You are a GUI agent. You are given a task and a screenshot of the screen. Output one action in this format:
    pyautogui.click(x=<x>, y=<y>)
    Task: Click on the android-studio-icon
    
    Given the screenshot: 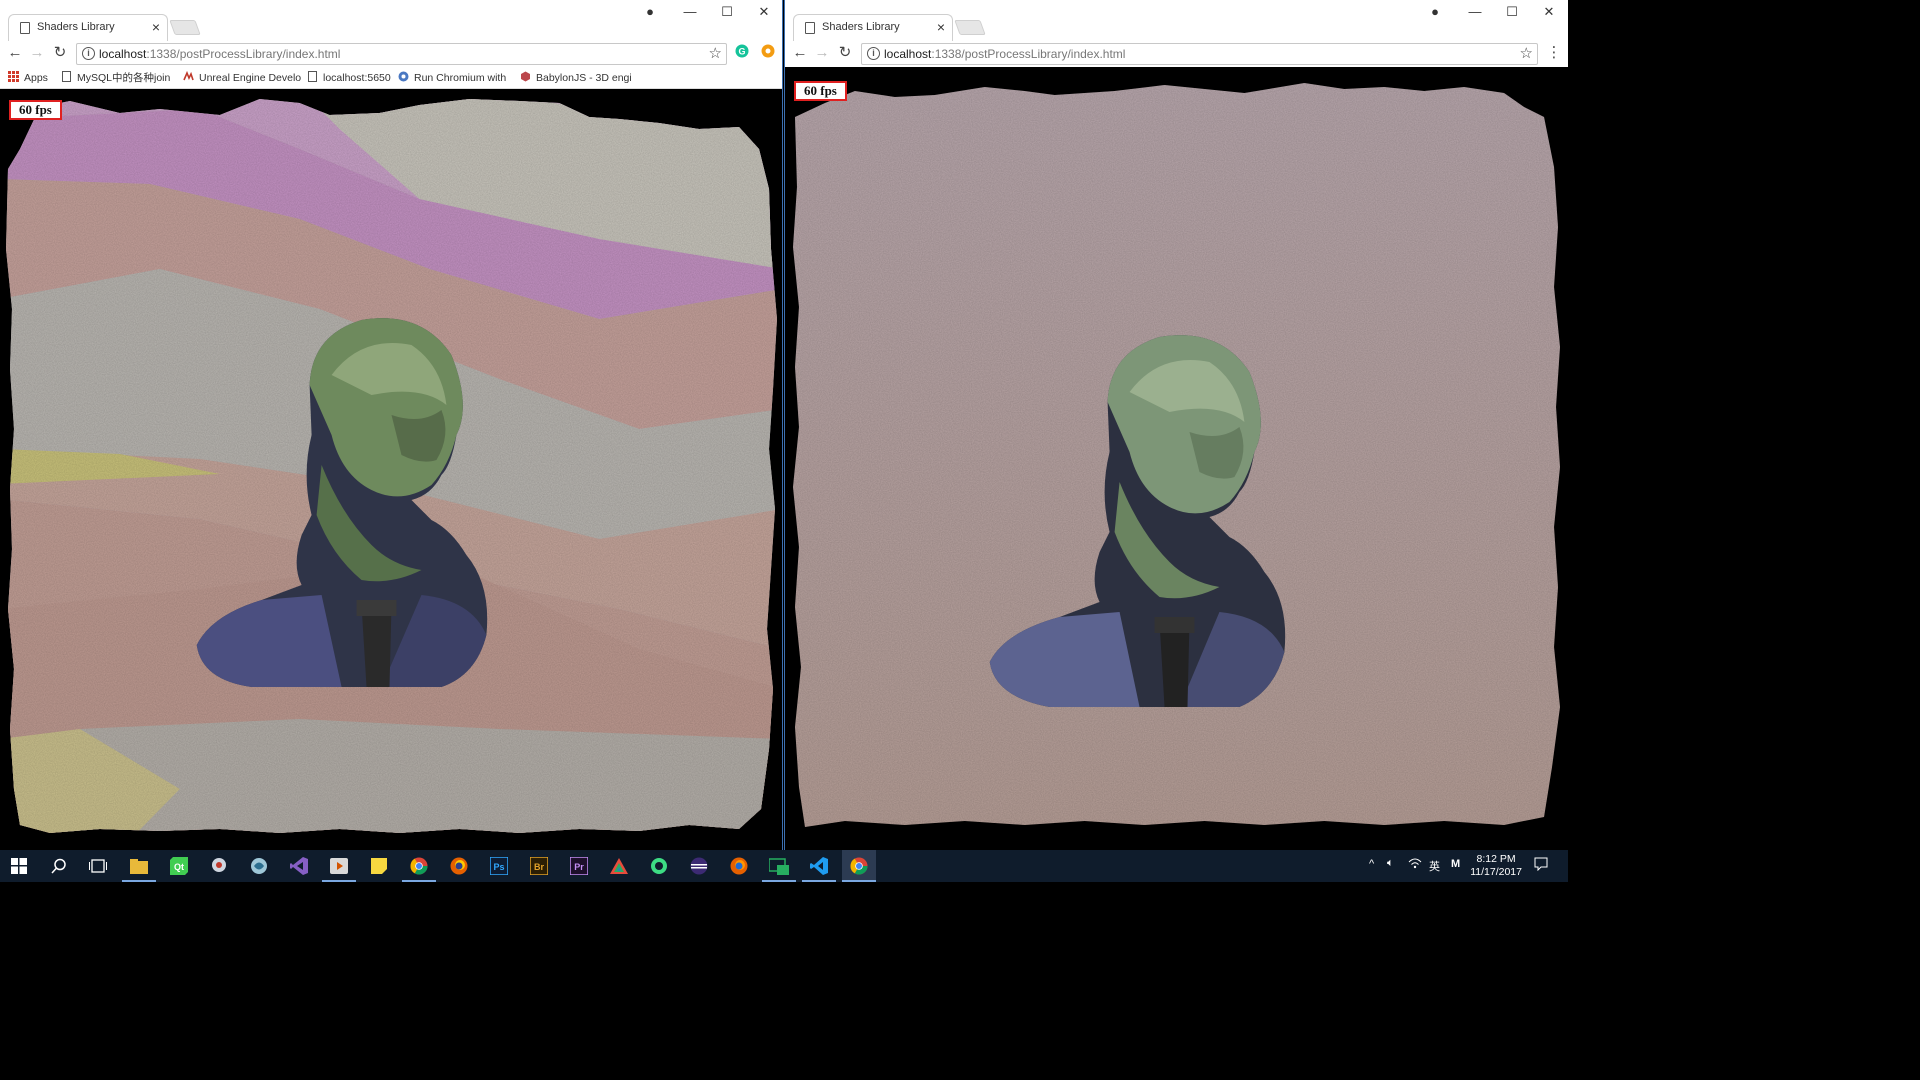 What is the action you would take?
    pyautogui.click(x=659, y=866)
    